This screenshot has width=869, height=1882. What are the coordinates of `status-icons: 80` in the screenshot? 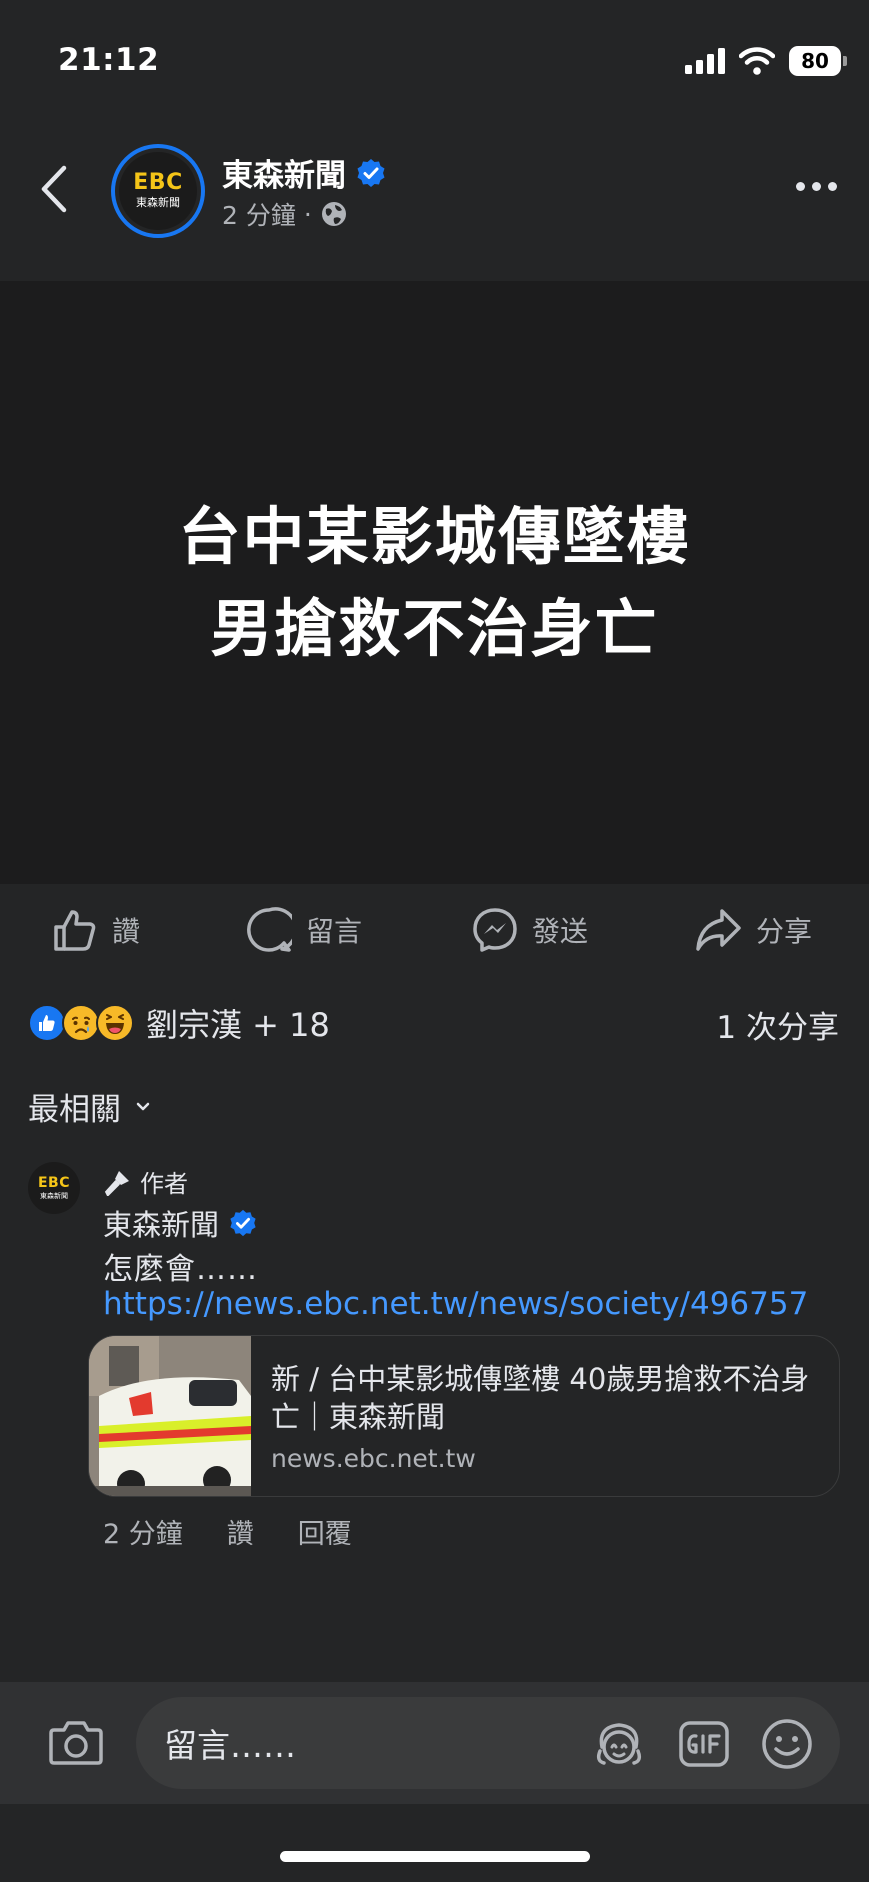 It's located at (766, 61).